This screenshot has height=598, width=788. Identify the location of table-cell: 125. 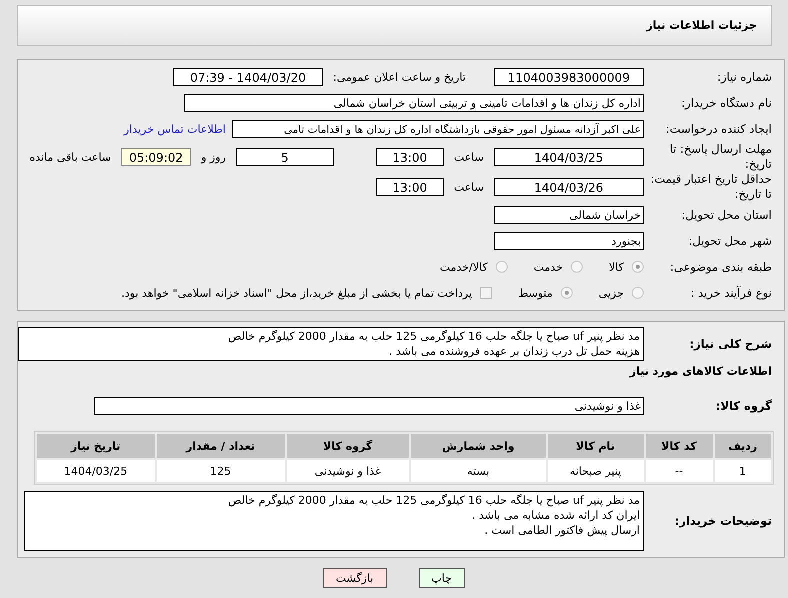
(220, 471).